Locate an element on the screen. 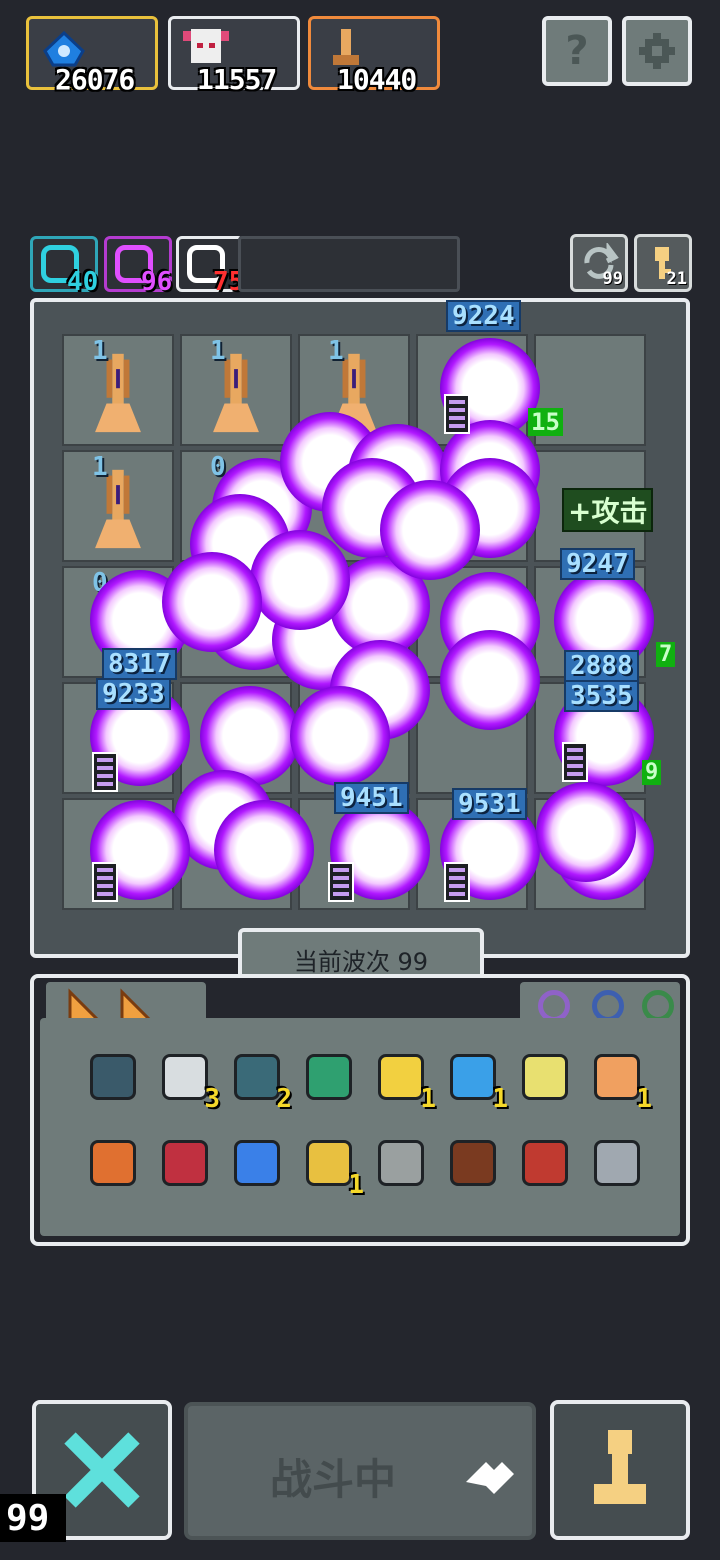  resource-blue-gem: 26076 is located at coordinates (92, 56).